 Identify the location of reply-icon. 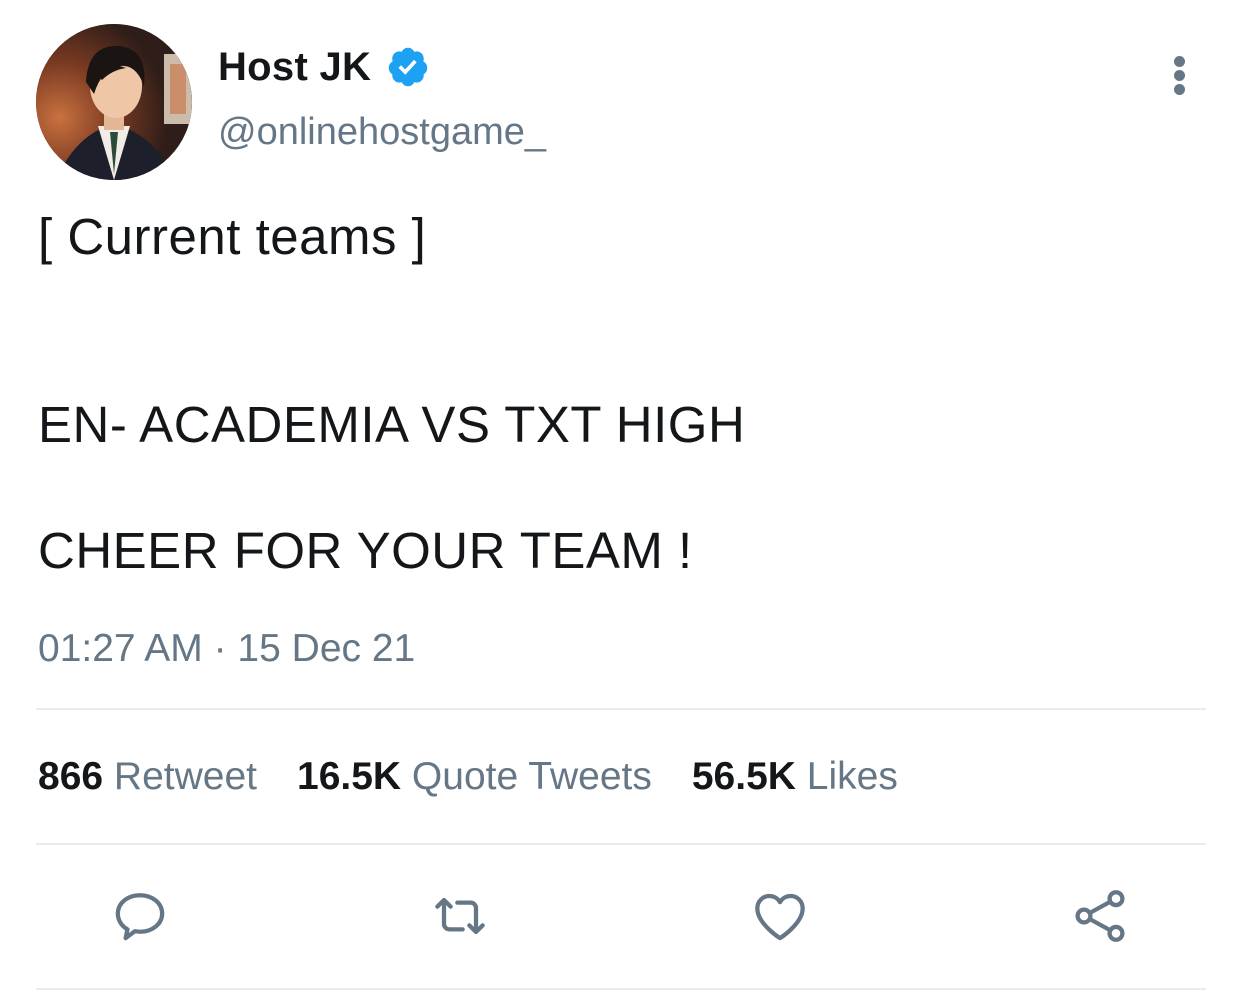
(140, 917).